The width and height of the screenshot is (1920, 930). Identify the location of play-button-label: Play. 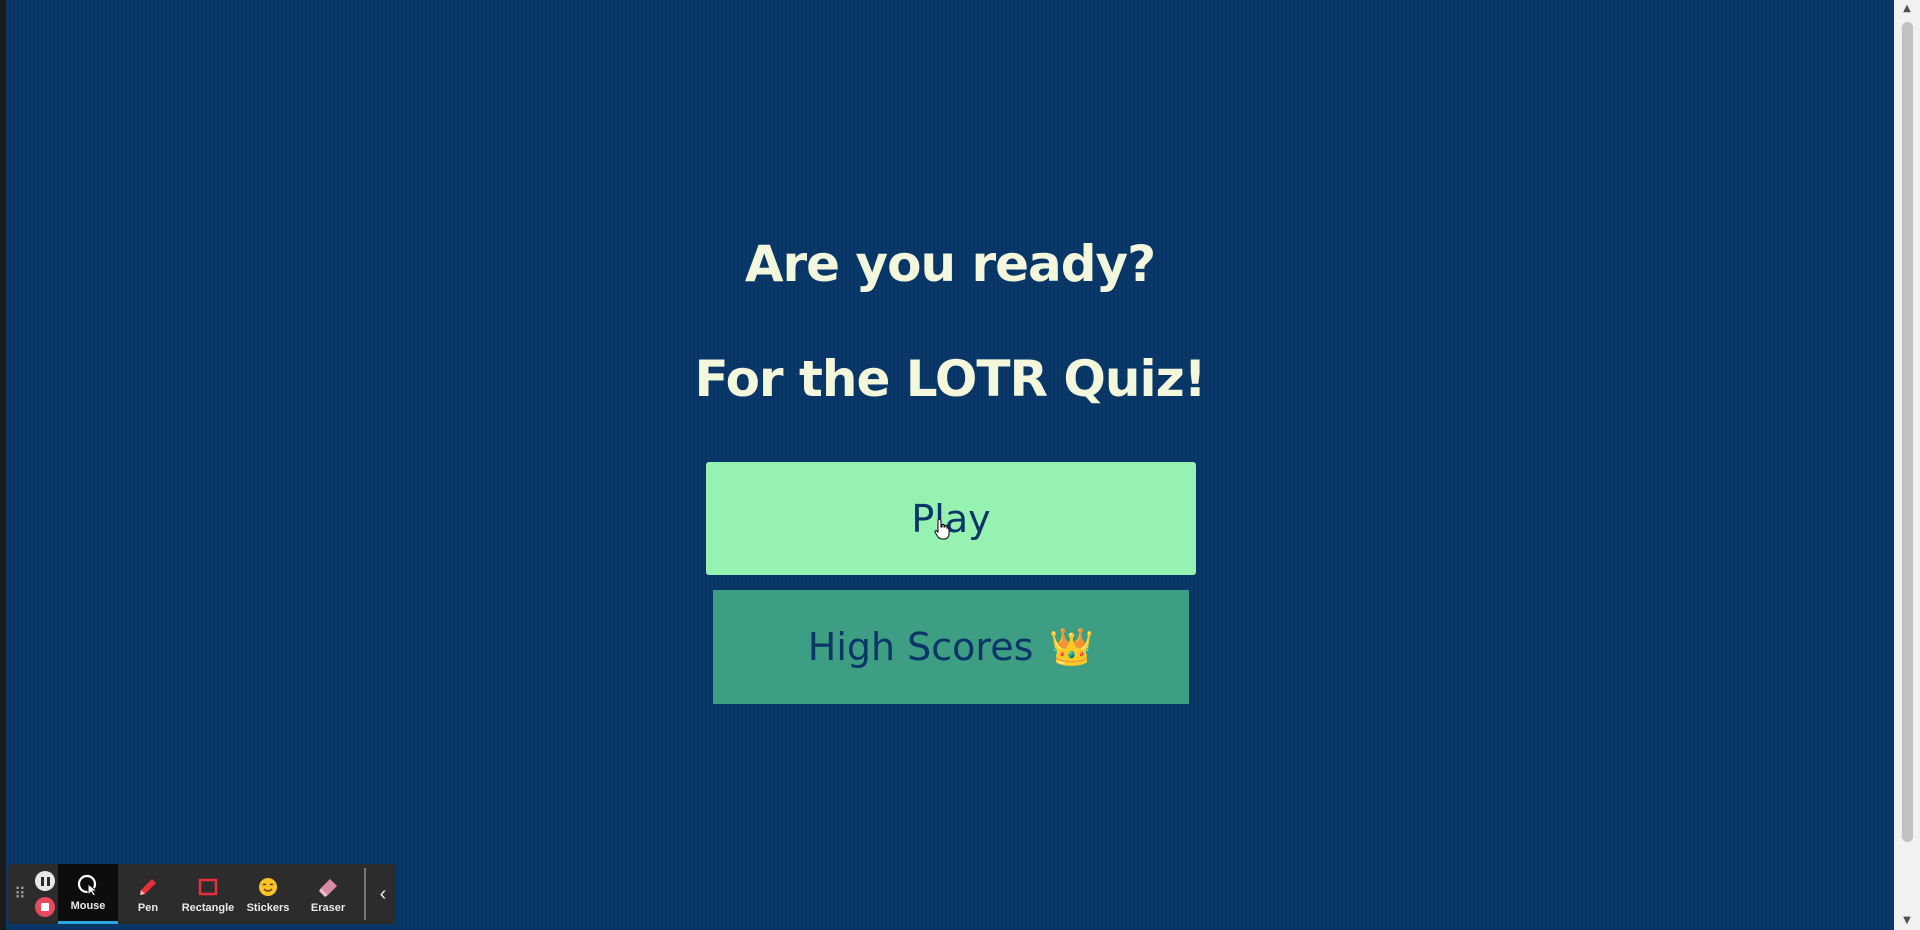
(951, 518).